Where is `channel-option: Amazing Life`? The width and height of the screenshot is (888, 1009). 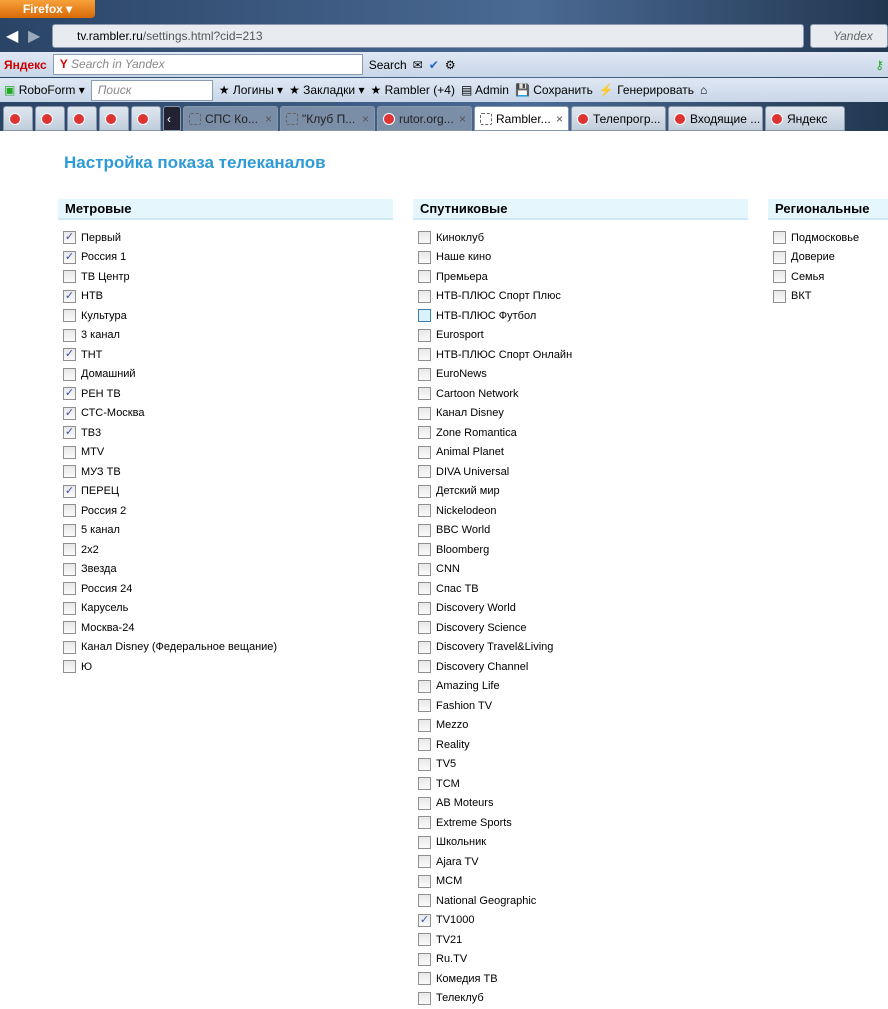 channel-option: Amazing Life is located at coordinates (583, 687).